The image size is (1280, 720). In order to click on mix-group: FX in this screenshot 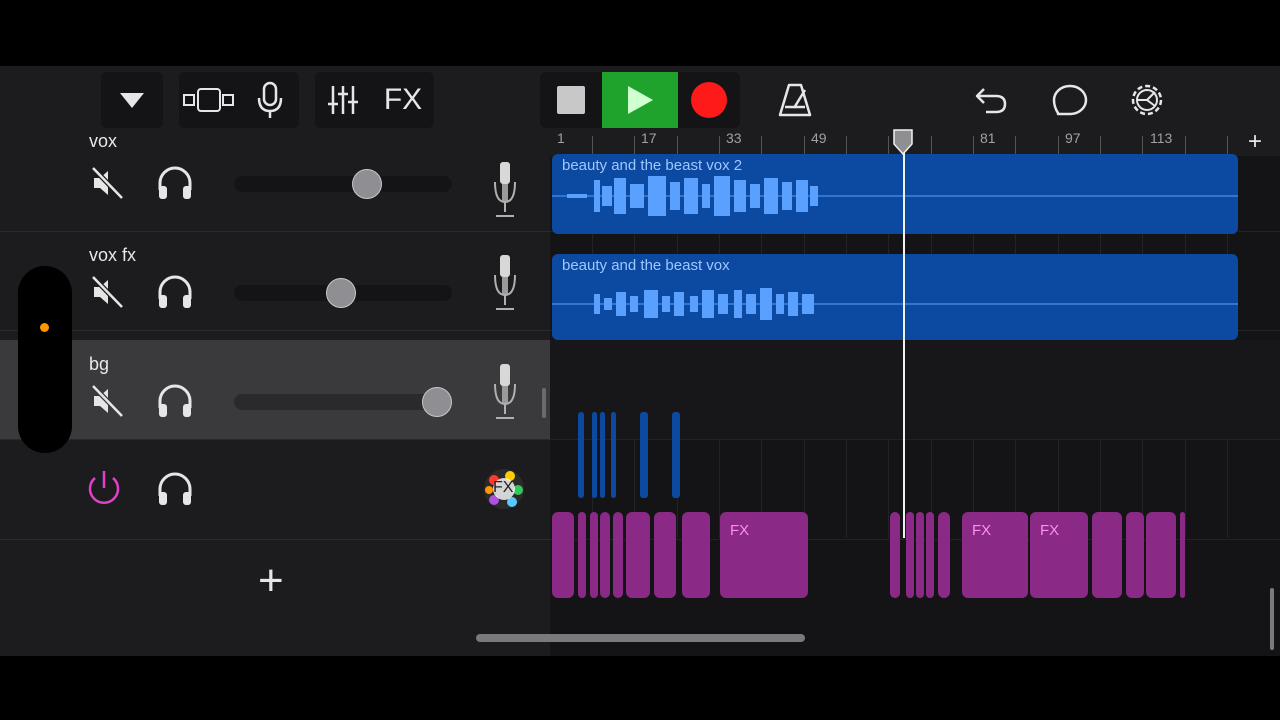, I will do `click(374, 100)`.